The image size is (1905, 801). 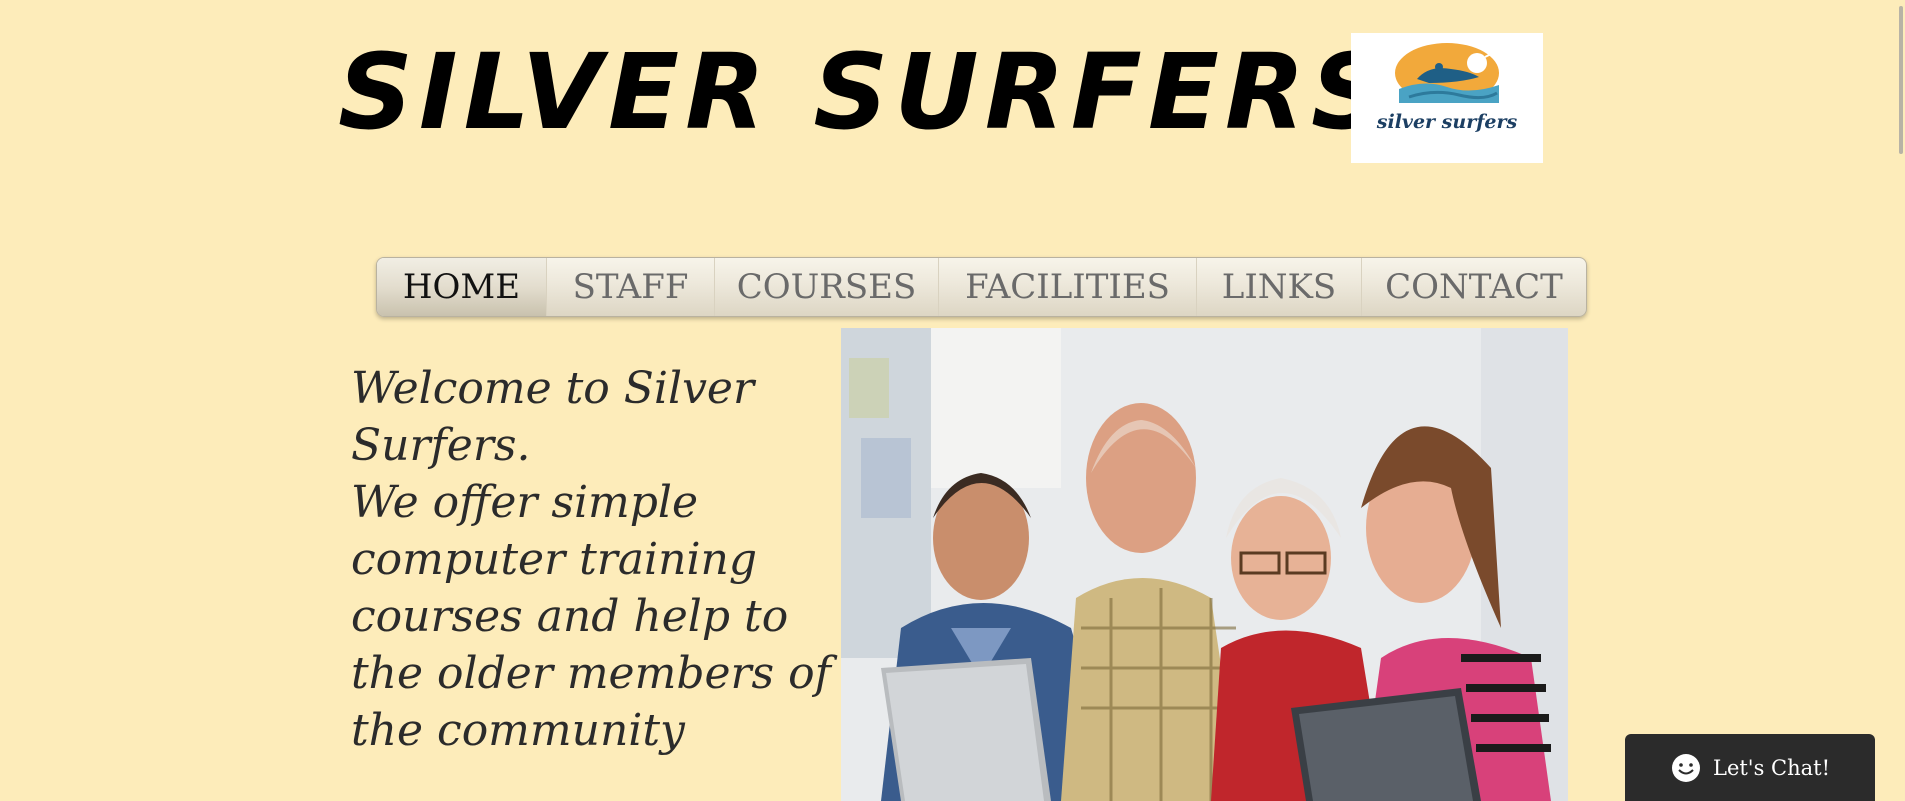 What do you see at coordinates (865, 92) in the screenshot?
I see `site-title: SILVER SURFERS` at bounding box center [865, 92].